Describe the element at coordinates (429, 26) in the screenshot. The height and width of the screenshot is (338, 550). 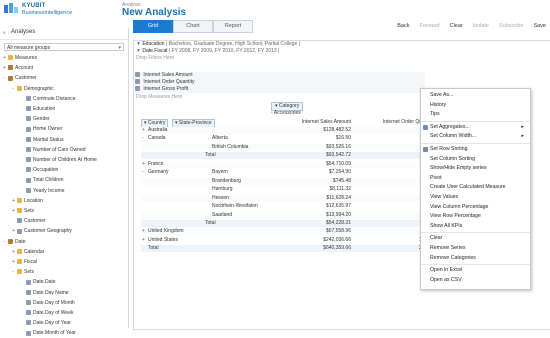
I see `forward-button: Forward` at that location.